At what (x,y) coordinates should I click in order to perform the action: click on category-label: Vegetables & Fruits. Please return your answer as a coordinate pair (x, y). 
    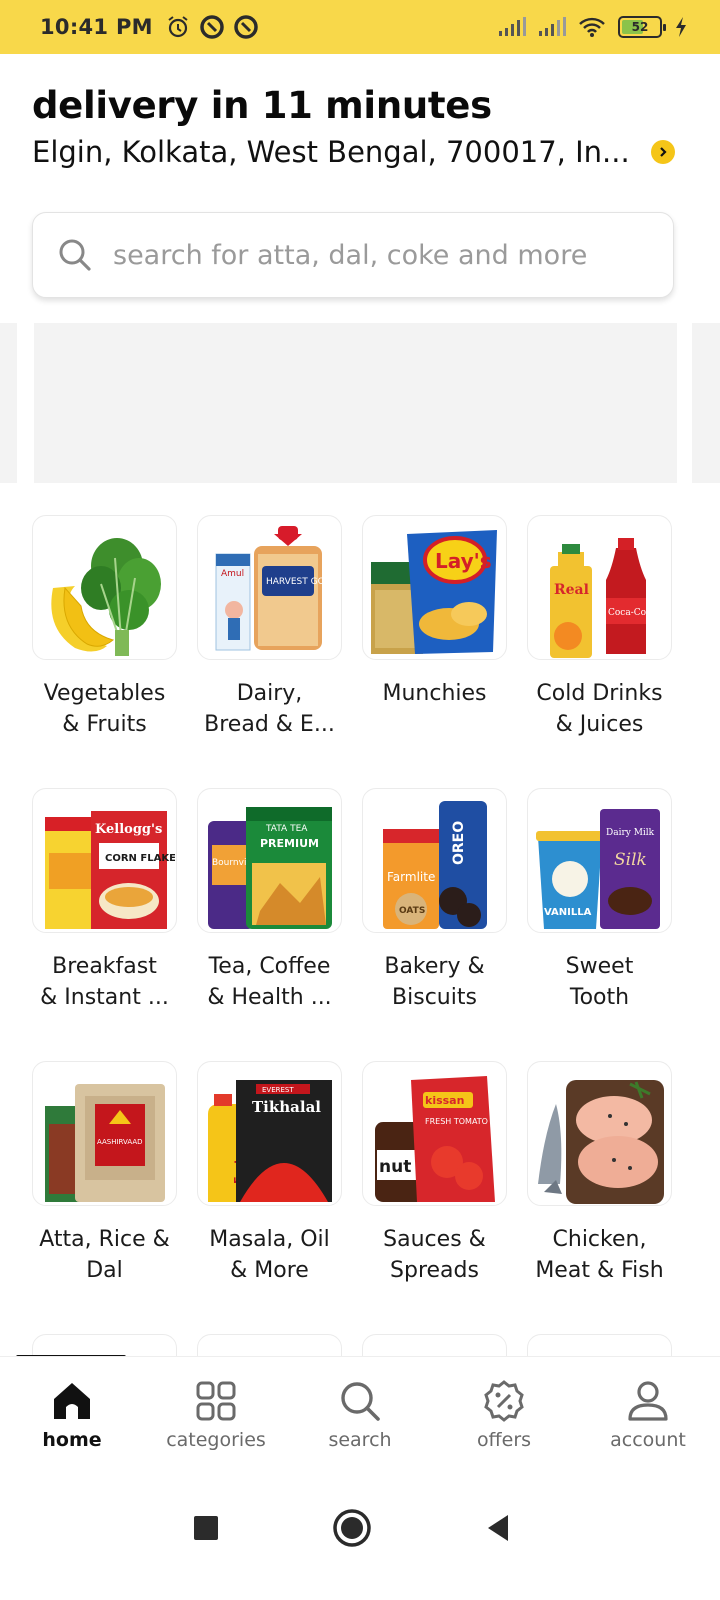
    Looking at the image, I should click on (111, 709).